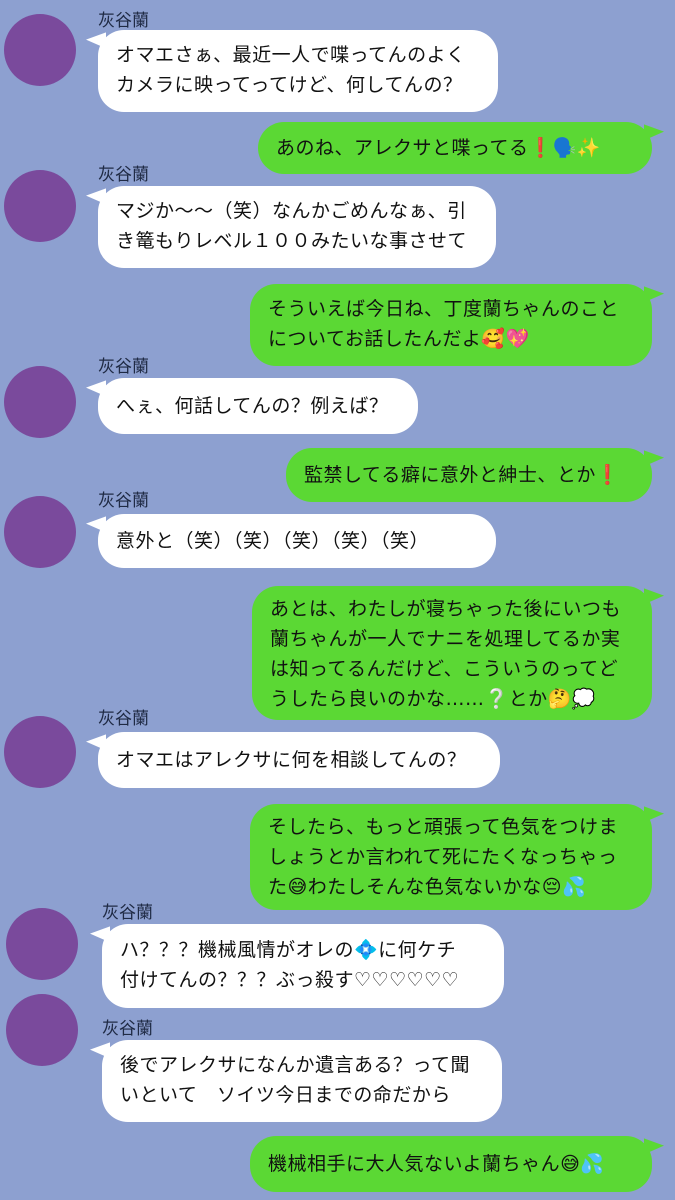 The width and height of the screenshot is (675, 1200). I want to click on message-bubble: 後でアレクサになんか遺言ある？って聞 いといて ソイツ今日までの命だから, so click(302, 1081).